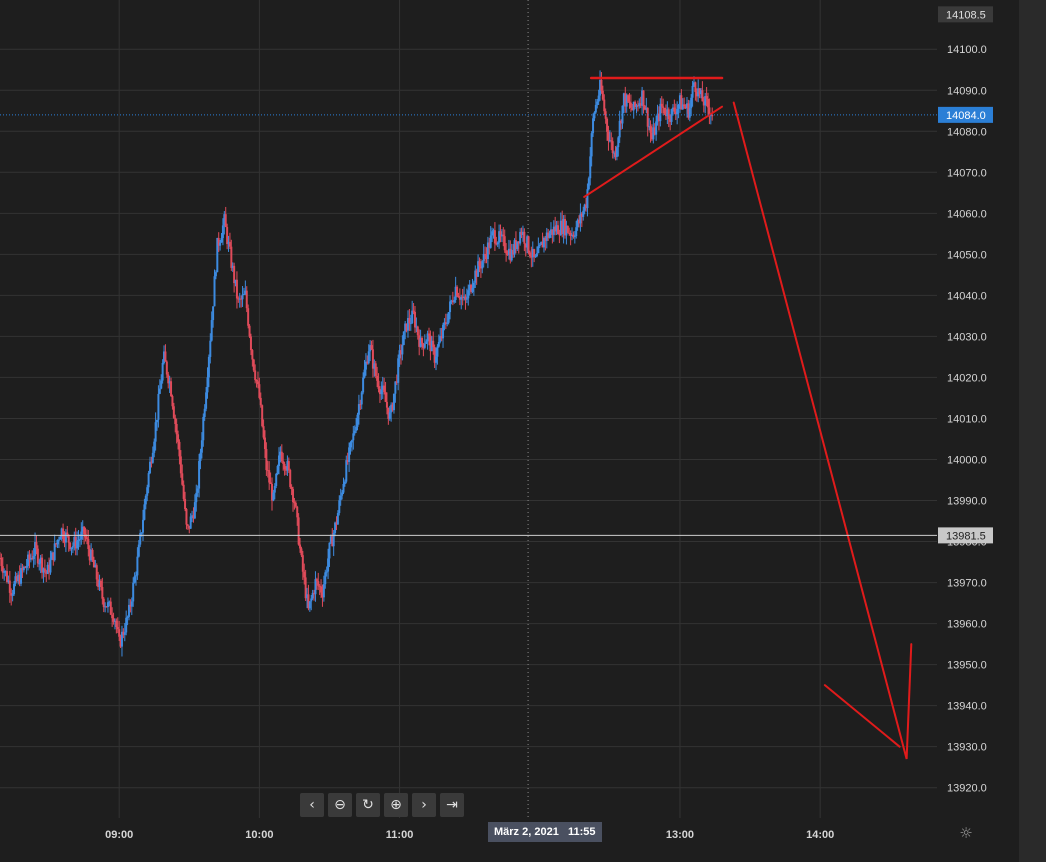  Describe the element at coordinates (340, 805) in the screenshot. I see `zoom-out-icon: ⊖` at that location.